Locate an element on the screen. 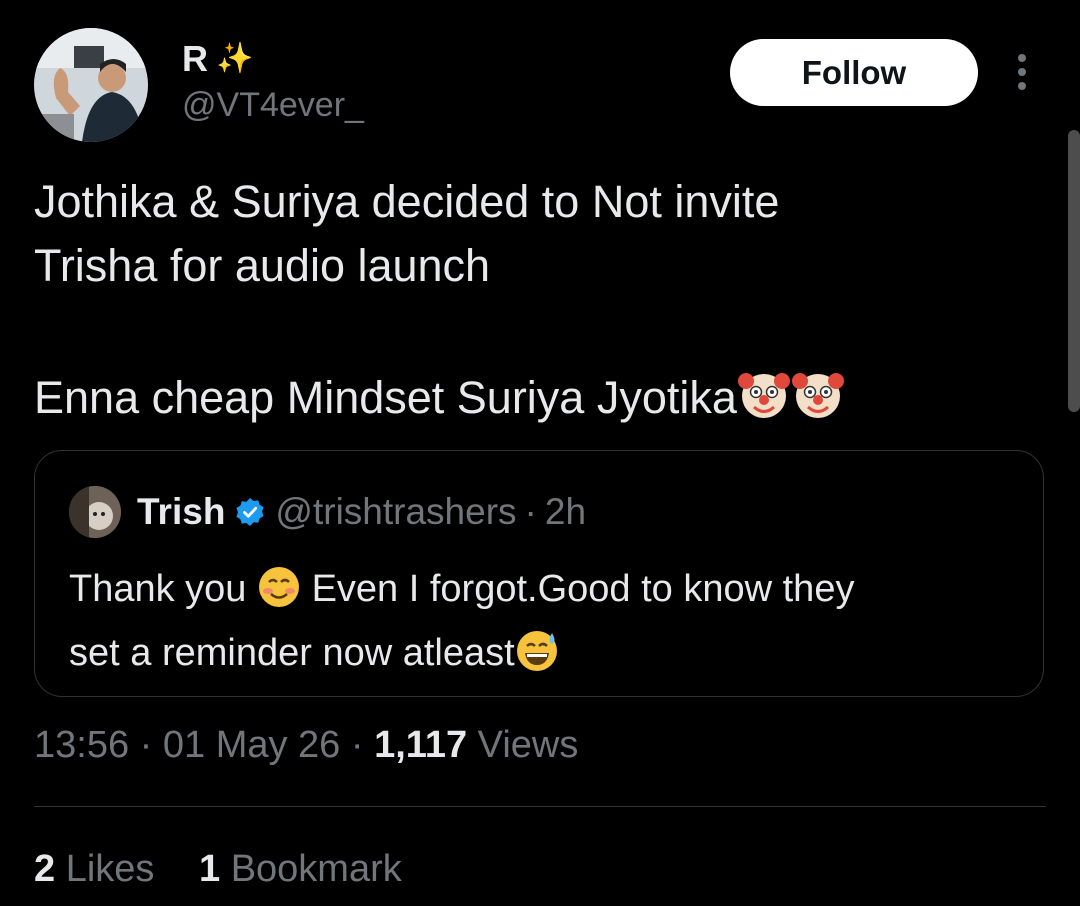 This screenshot has width=1080, height=906. engagement-stats: 2 Likes 1 Bookmark is located at coordinates (235, 869).